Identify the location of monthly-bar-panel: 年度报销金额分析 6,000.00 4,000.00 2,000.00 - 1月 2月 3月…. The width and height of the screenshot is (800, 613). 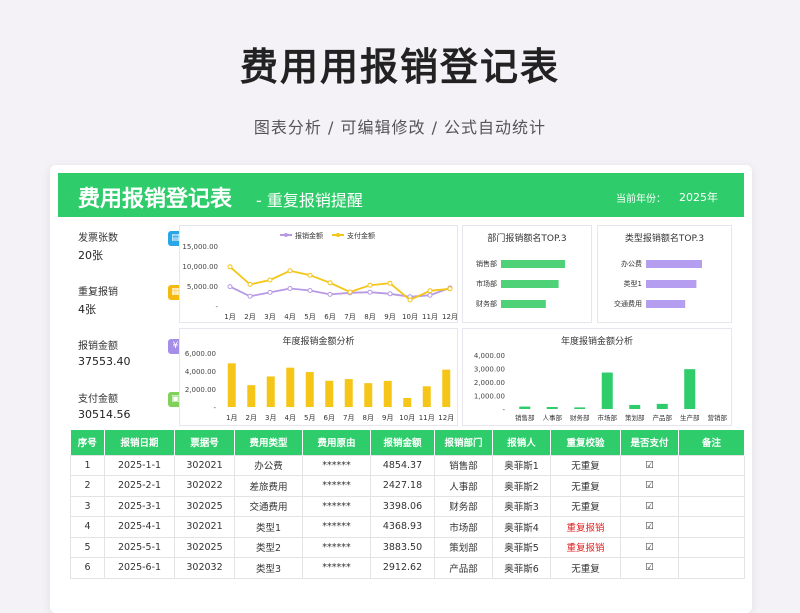
(318, 377).